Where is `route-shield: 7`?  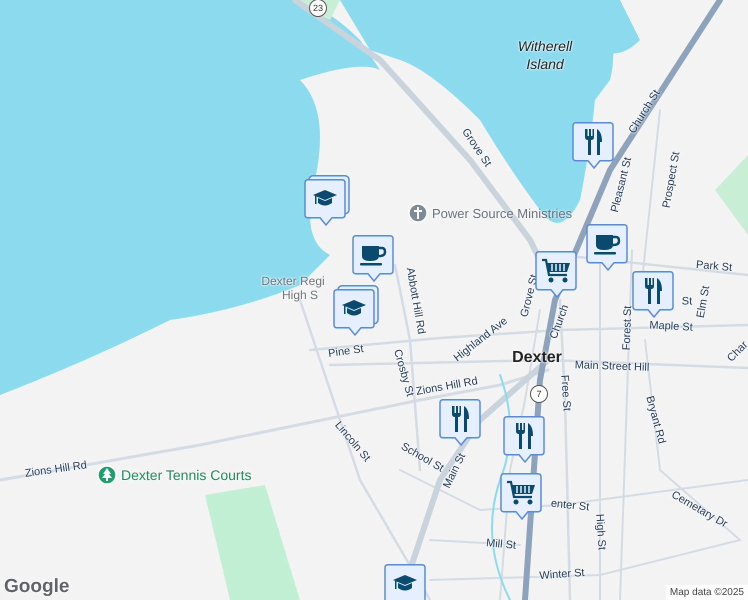
route-shield: 7 is located at coordinates (539, 394).